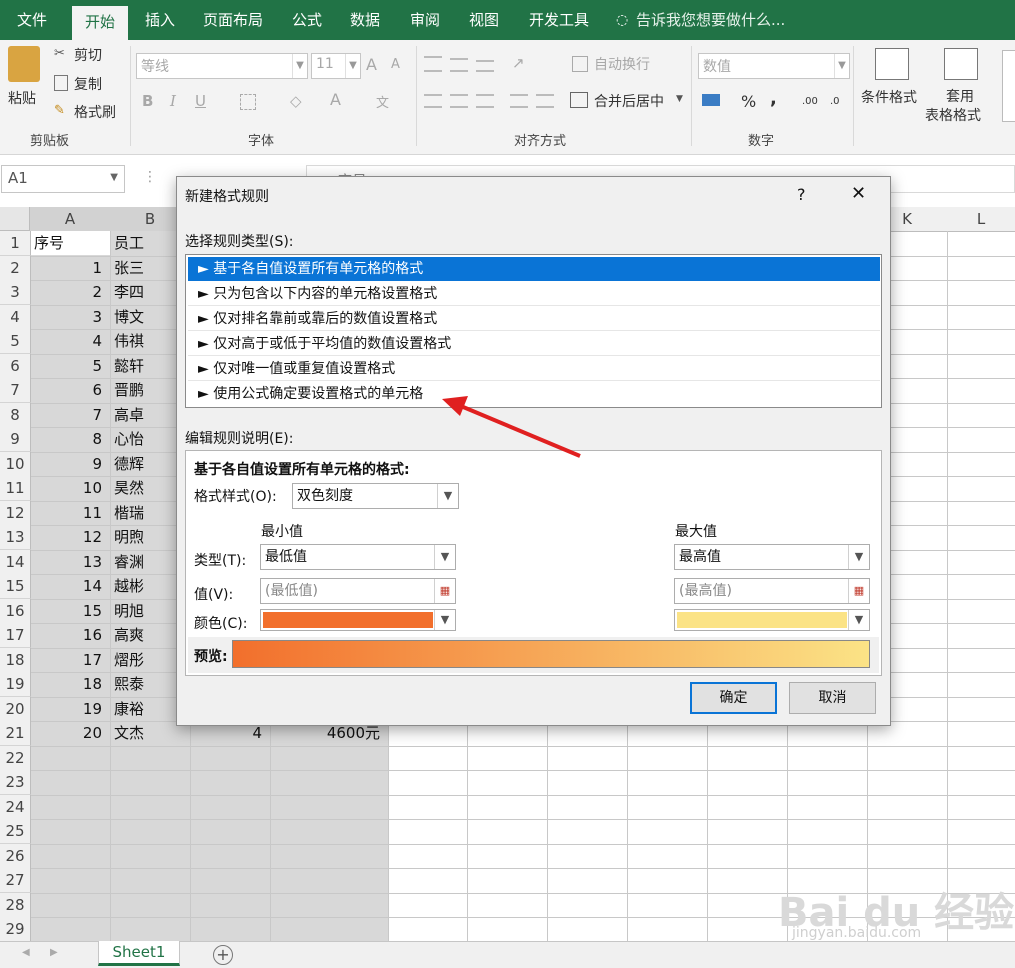  Describe the element at coordinates (70, 611) in the screenshot. I see `cell-a: 15` at that location.